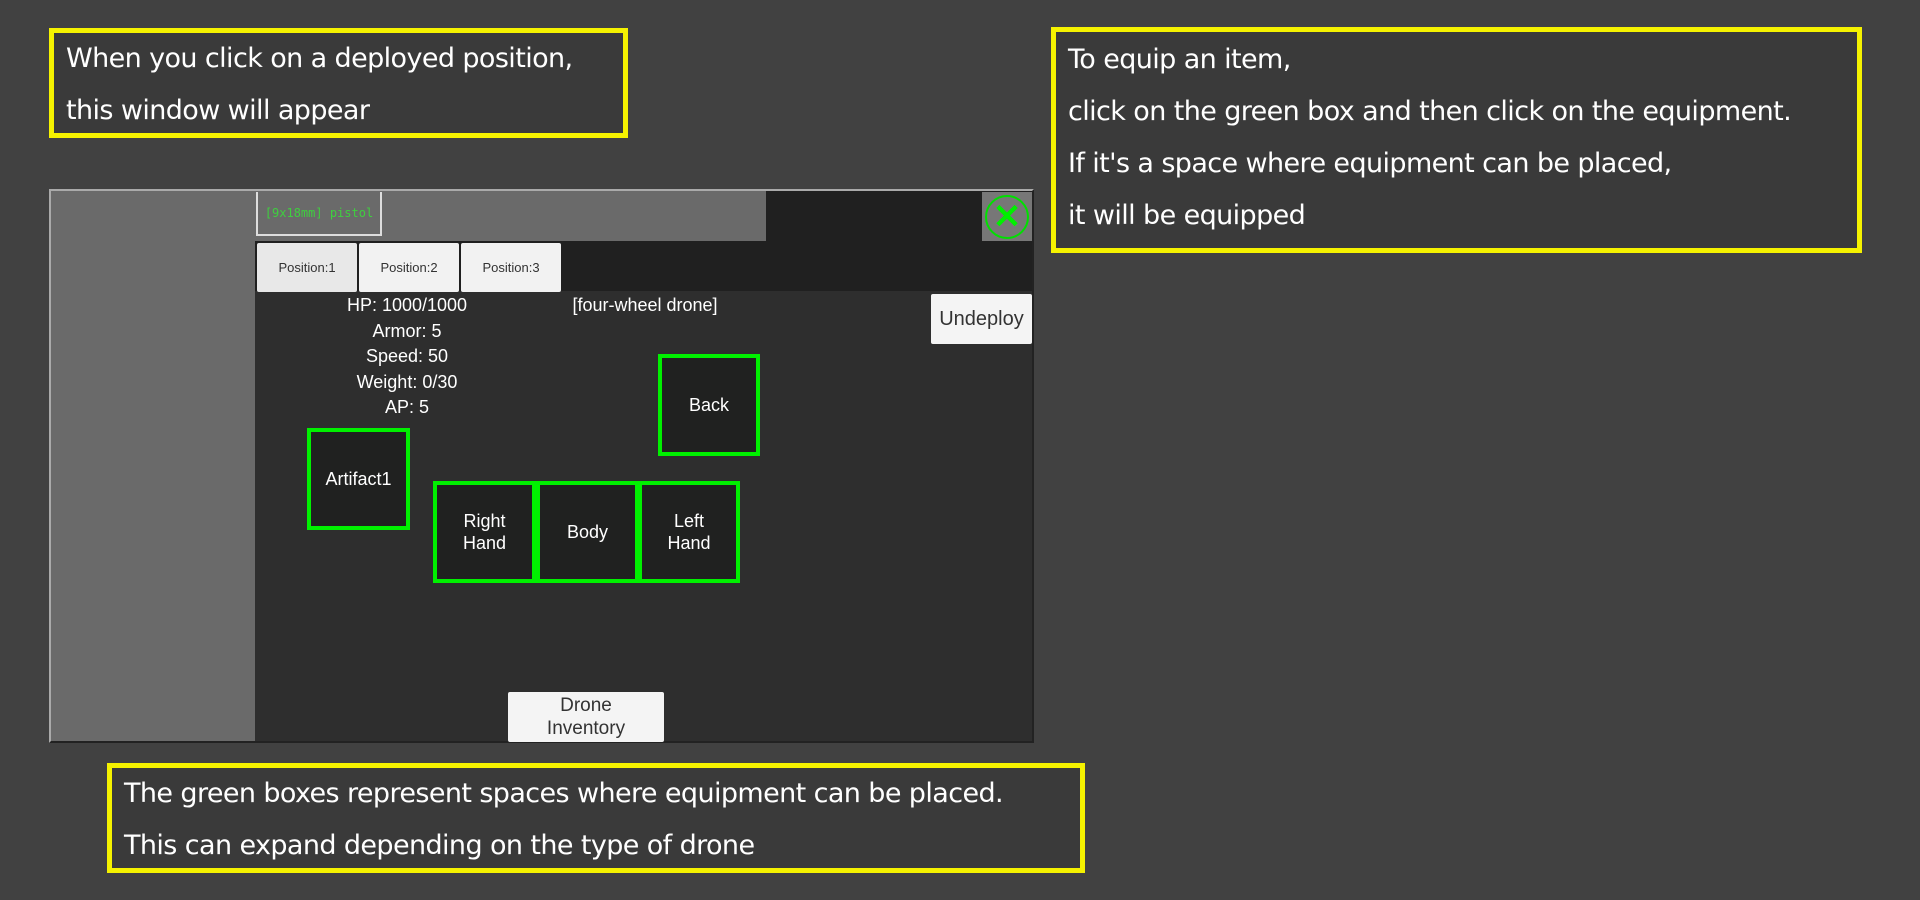 The height and width of the screenshot is (900, 1920). I want to click on slot-back: Back, so click(709, 405).